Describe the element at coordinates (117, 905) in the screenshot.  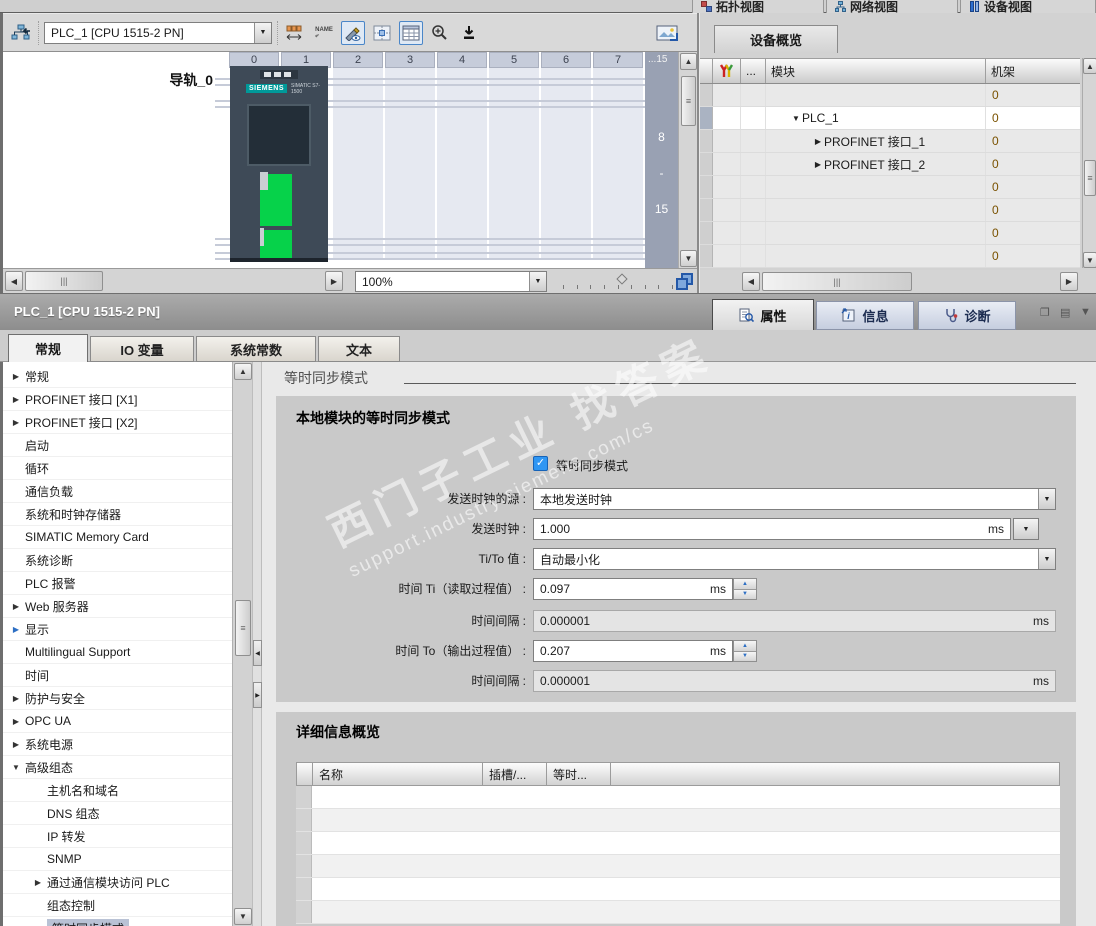
I see `nav-item-configuration-control: 组态控制` at that location.